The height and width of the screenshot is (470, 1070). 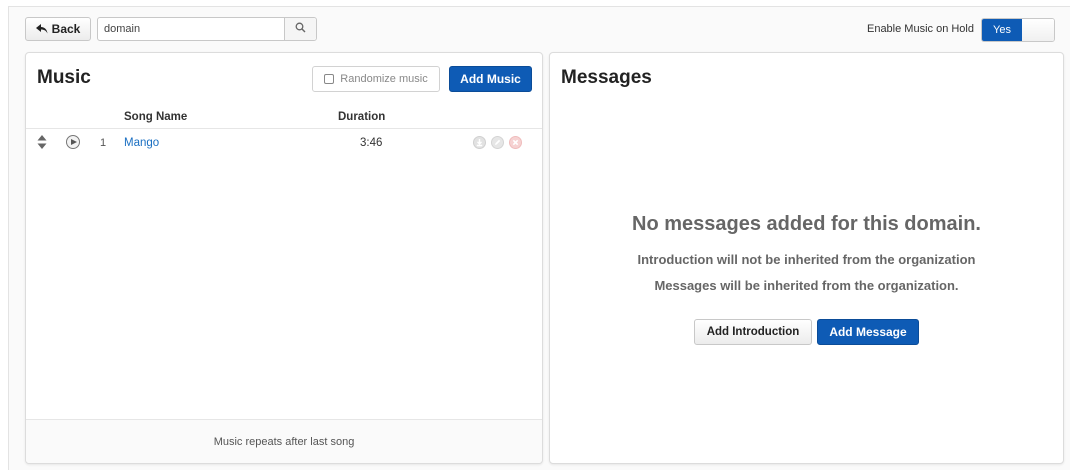 I want to click on search-box, so click(x=207, y=29).